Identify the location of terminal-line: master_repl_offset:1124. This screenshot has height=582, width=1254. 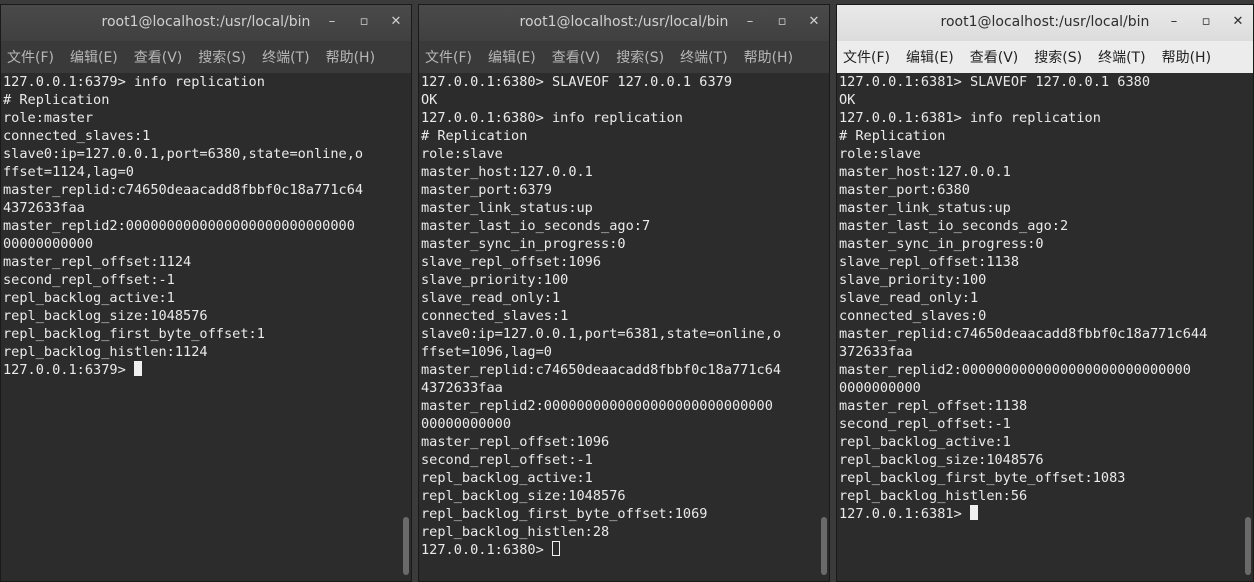
(97, 262).